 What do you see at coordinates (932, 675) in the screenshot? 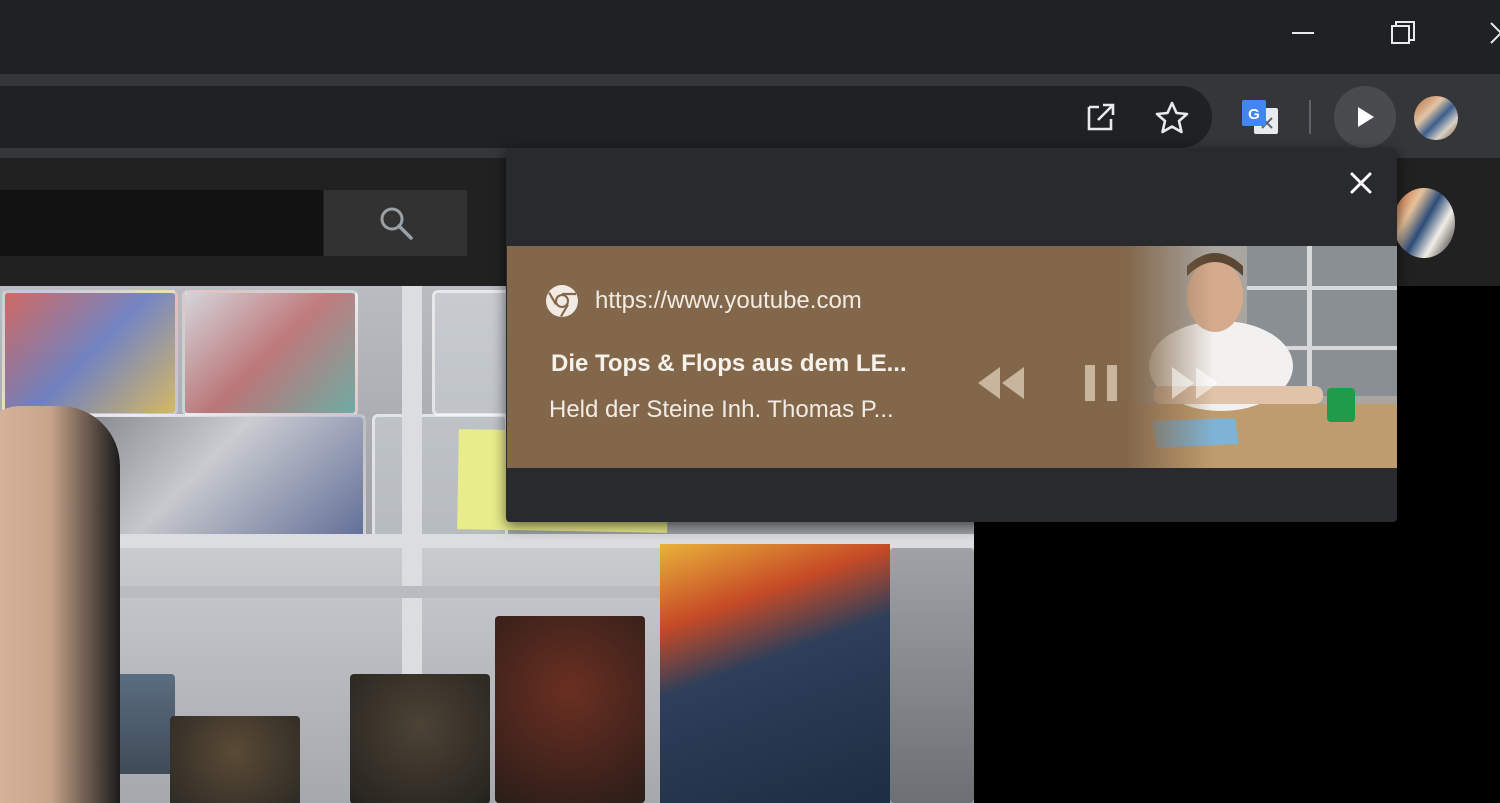
I see `poster` at bounding box center [932, 675].